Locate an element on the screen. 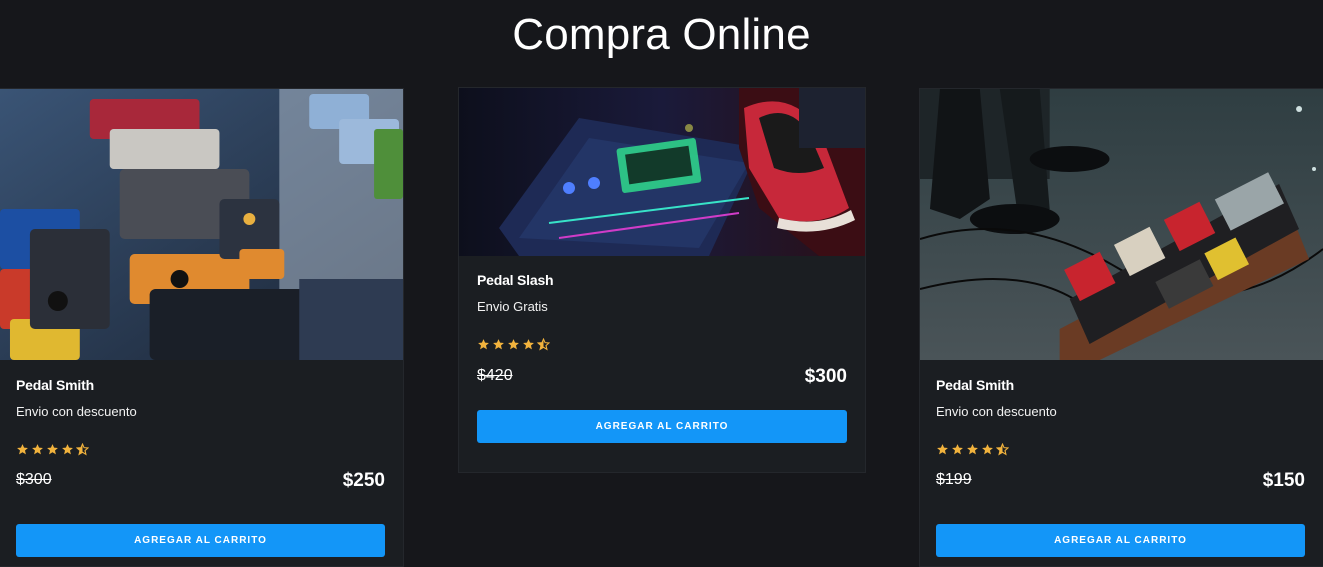 This screenshot has height=567, width=1323. shipping-info: Envio Gratis is located at coordinates (512, 306).